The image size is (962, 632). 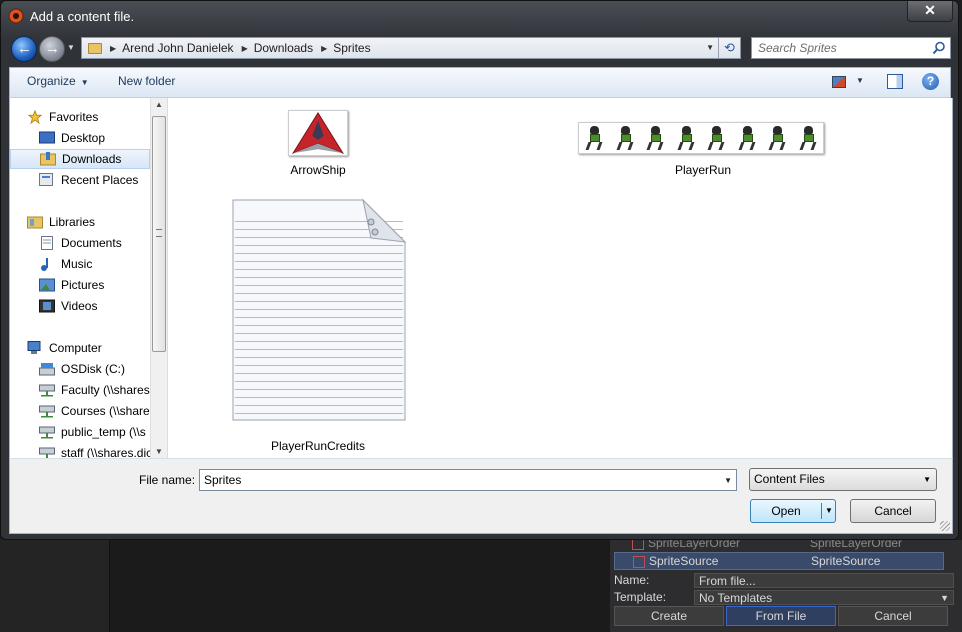 I want to click on documents-icon, so click(x=47, y=243).